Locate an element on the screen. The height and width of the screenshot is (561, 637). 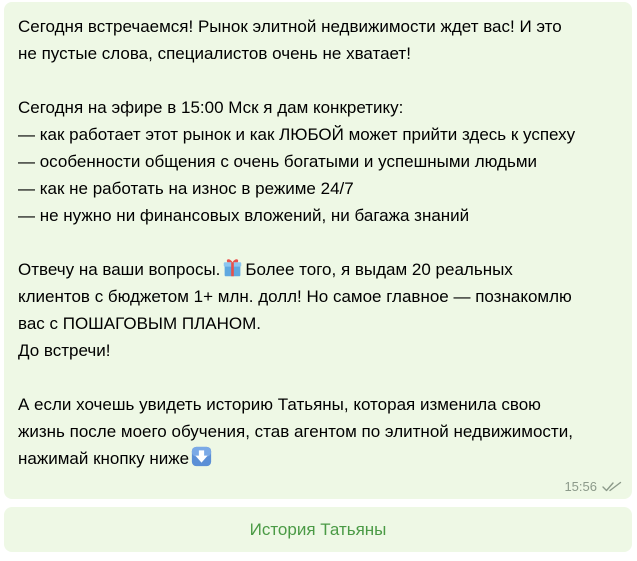
message-line-with-arrow: нажимай кнопку ниже is located at coordinates (318, 458).